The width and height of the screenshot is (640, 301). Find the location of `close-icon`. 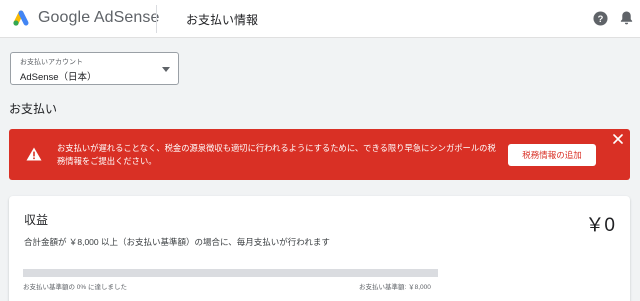

close-icon is located at coordinates (618, 139).